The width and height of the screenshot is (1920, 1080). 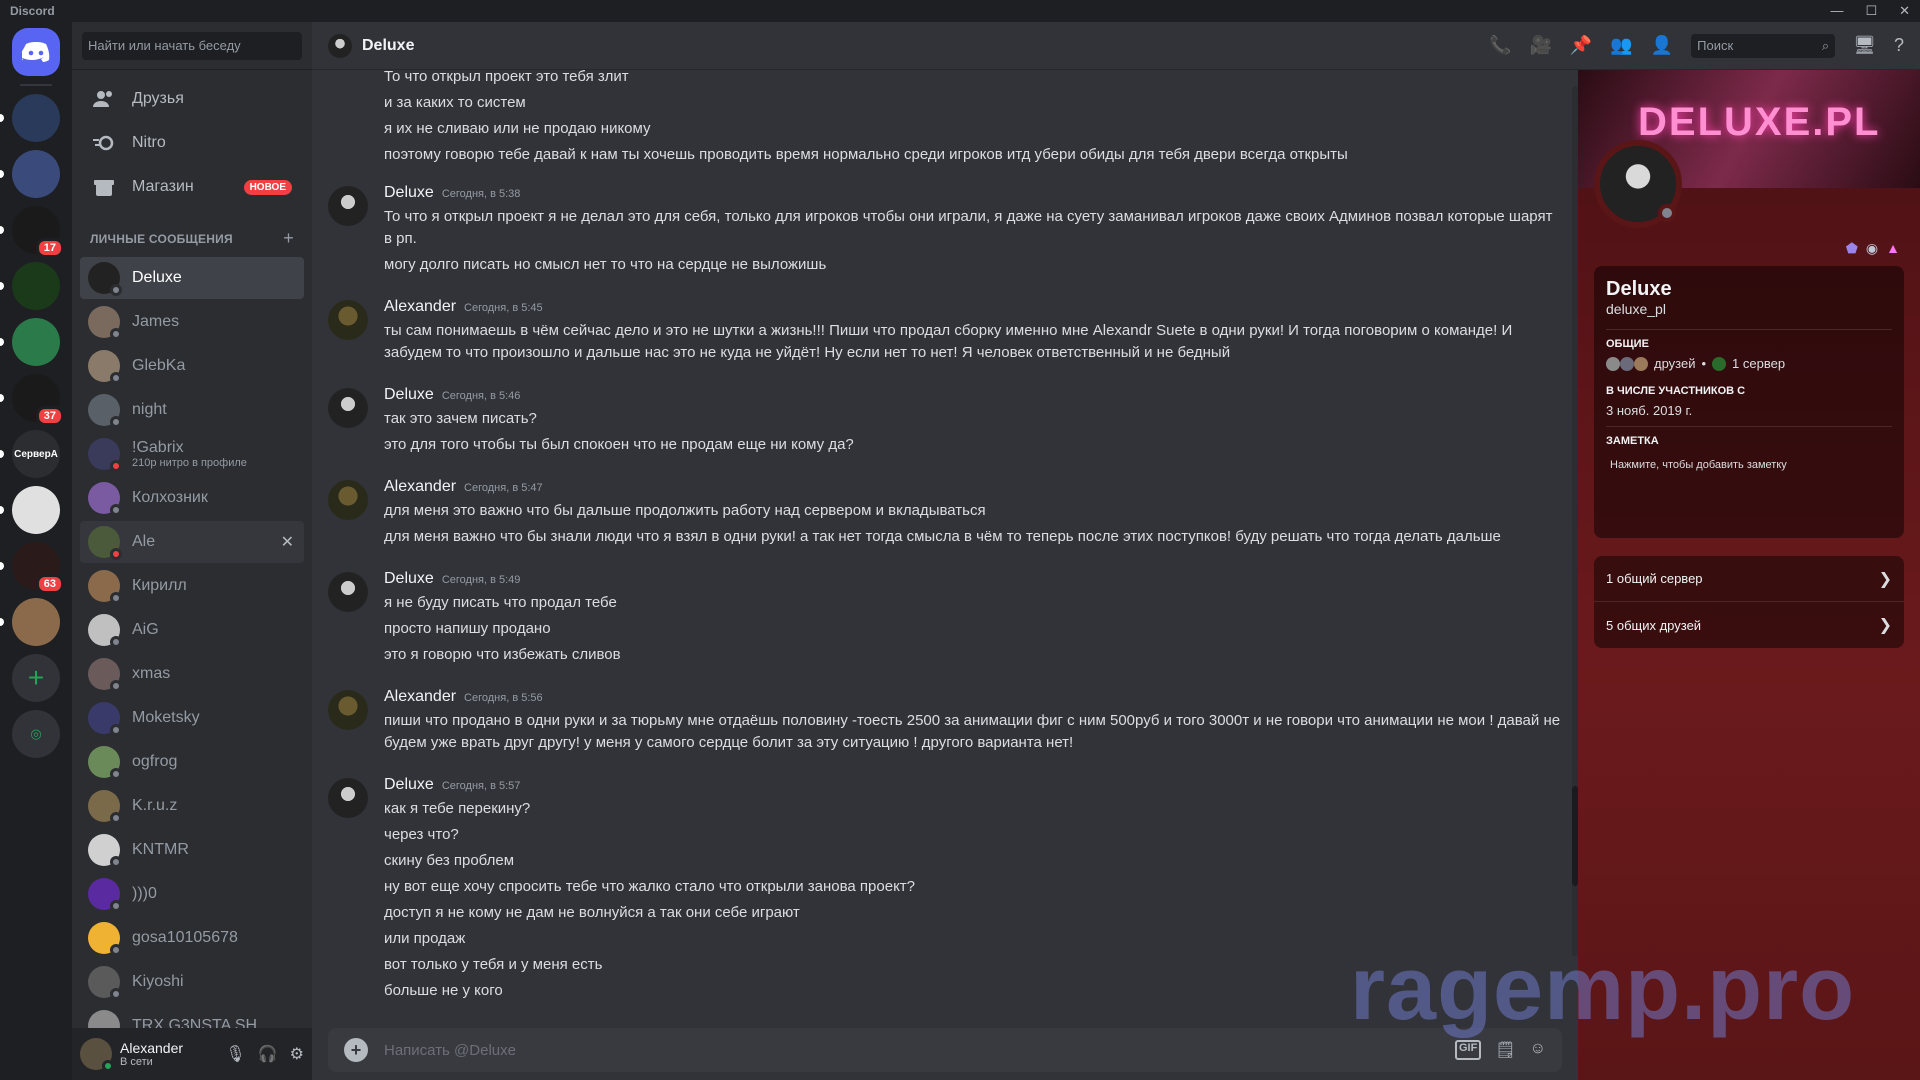 What do you see at coordinates (1852, 248) in the screenshot?
I see `hypesquad-badge-icon: ⬟` at bounding box center [1852, 248].